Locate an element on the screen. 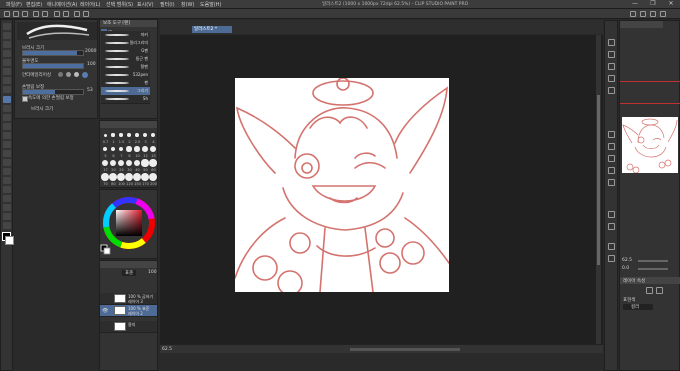 This screenshot has width=680, height=371. border-effect-icon is located at coordinates (649, 290).